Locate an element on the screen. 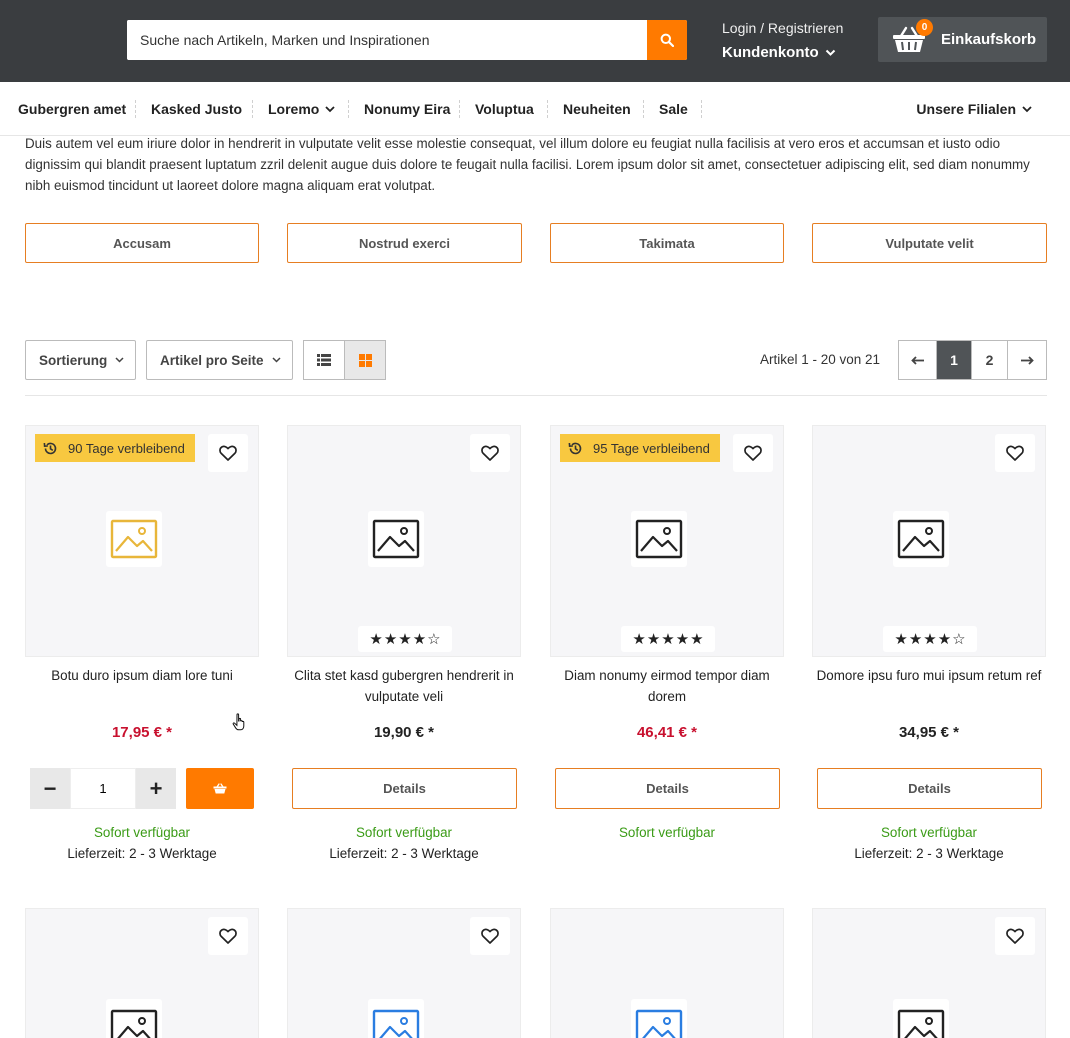 The height and width of the screenshot is (1038, 1070). product-image: 95 Tage verbleibend ★ ★ ★ ★ ★ is located at coordinates (667, 541).